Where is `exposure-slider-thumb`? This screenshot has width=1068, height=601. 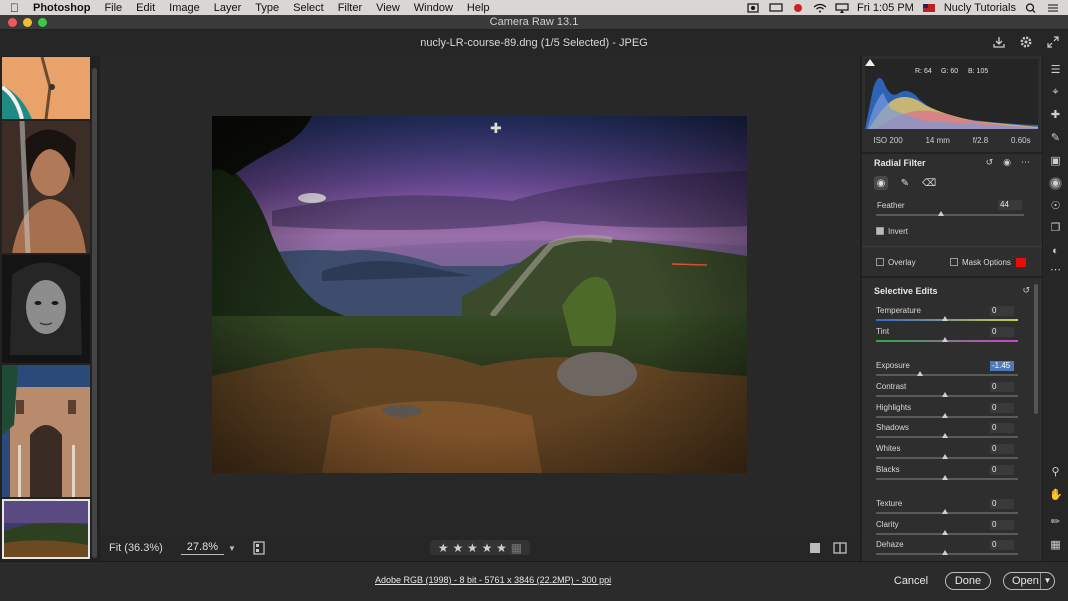
exposure-slider-thumb is located at coordinates (920, 373).